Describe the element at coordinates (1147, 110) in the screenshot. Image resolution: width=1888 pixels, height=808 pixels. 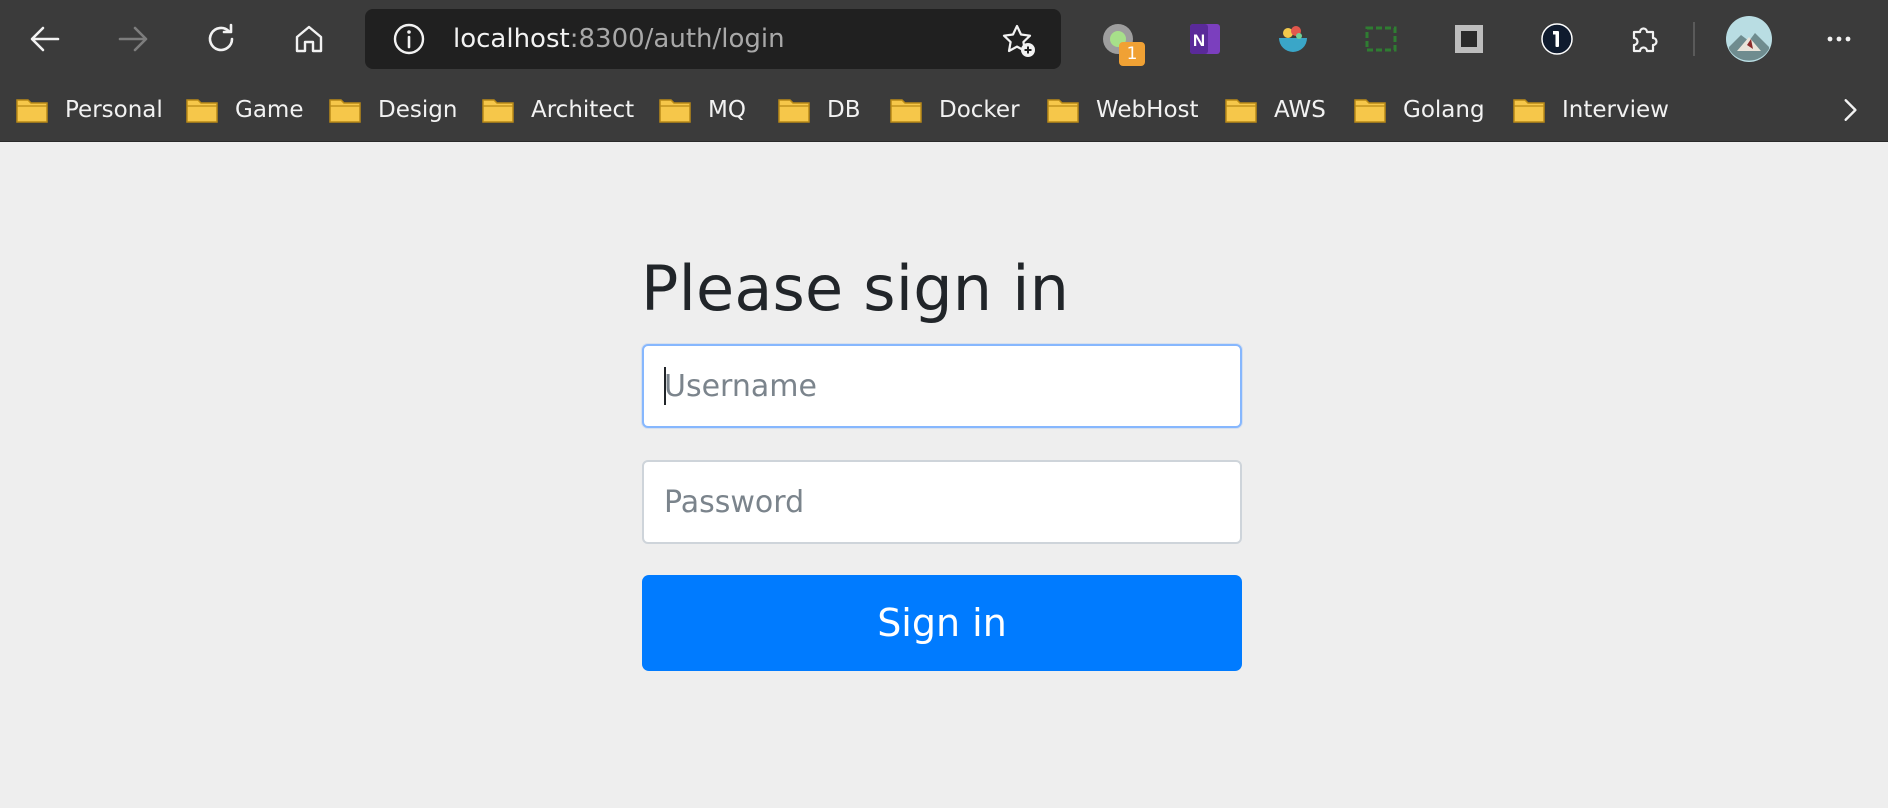
I see `bookmark-label: WebHost` at that location.